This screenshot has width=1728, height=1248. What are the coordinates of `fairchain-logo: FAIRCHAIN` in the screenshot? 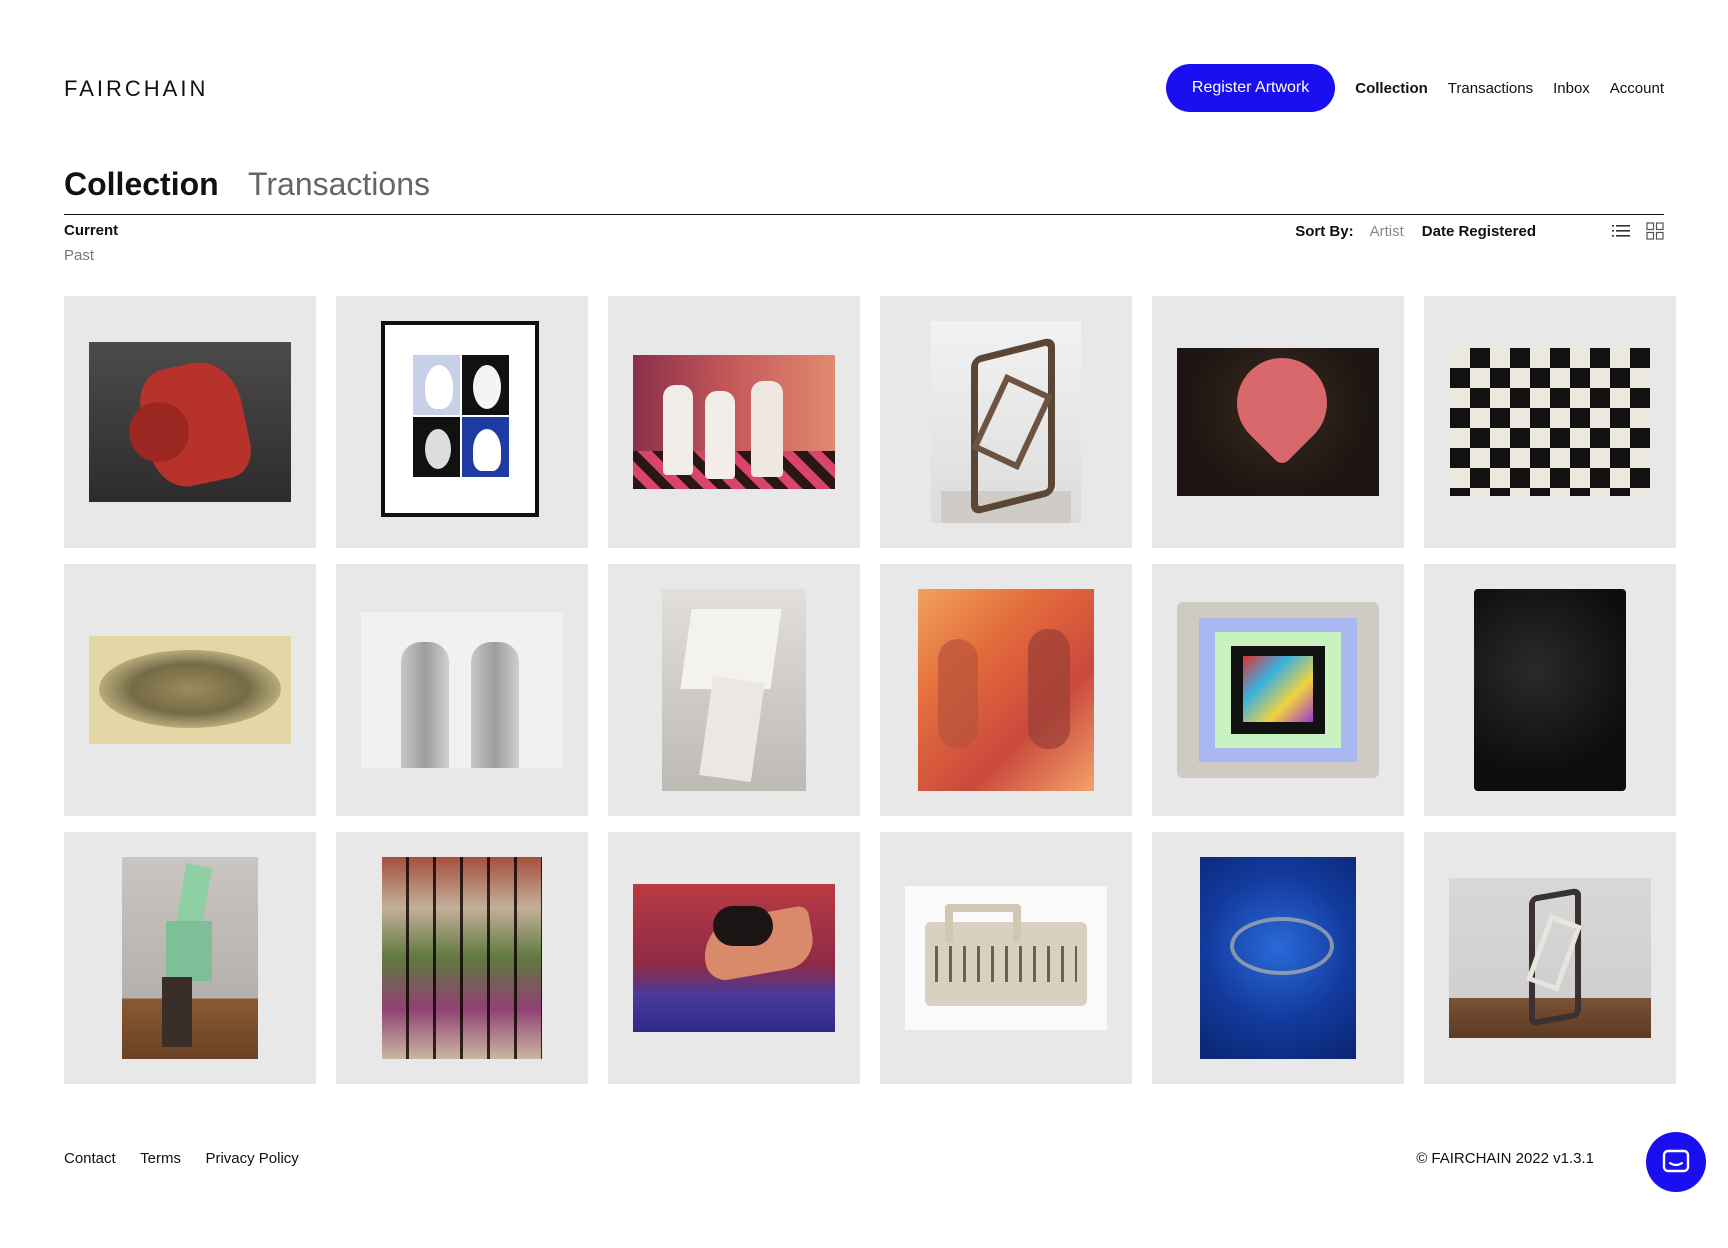 It's located at (136, 89).